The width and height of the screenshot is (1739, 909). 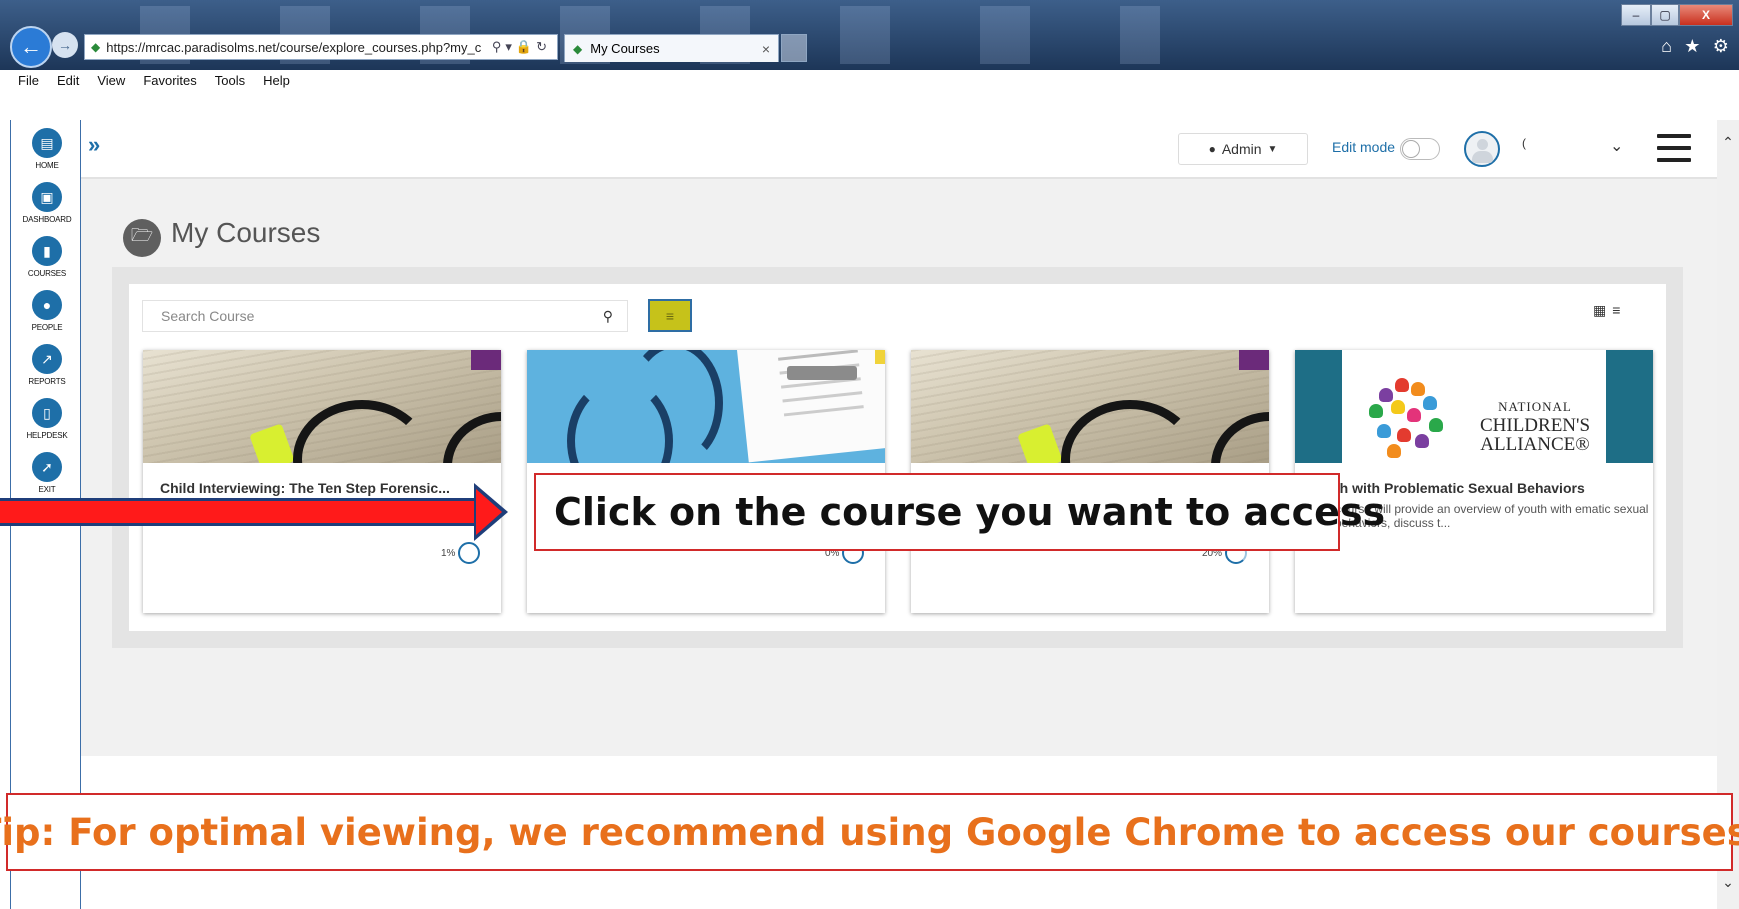 I want to click on toggle-knob, so click(x=1411, y=149).